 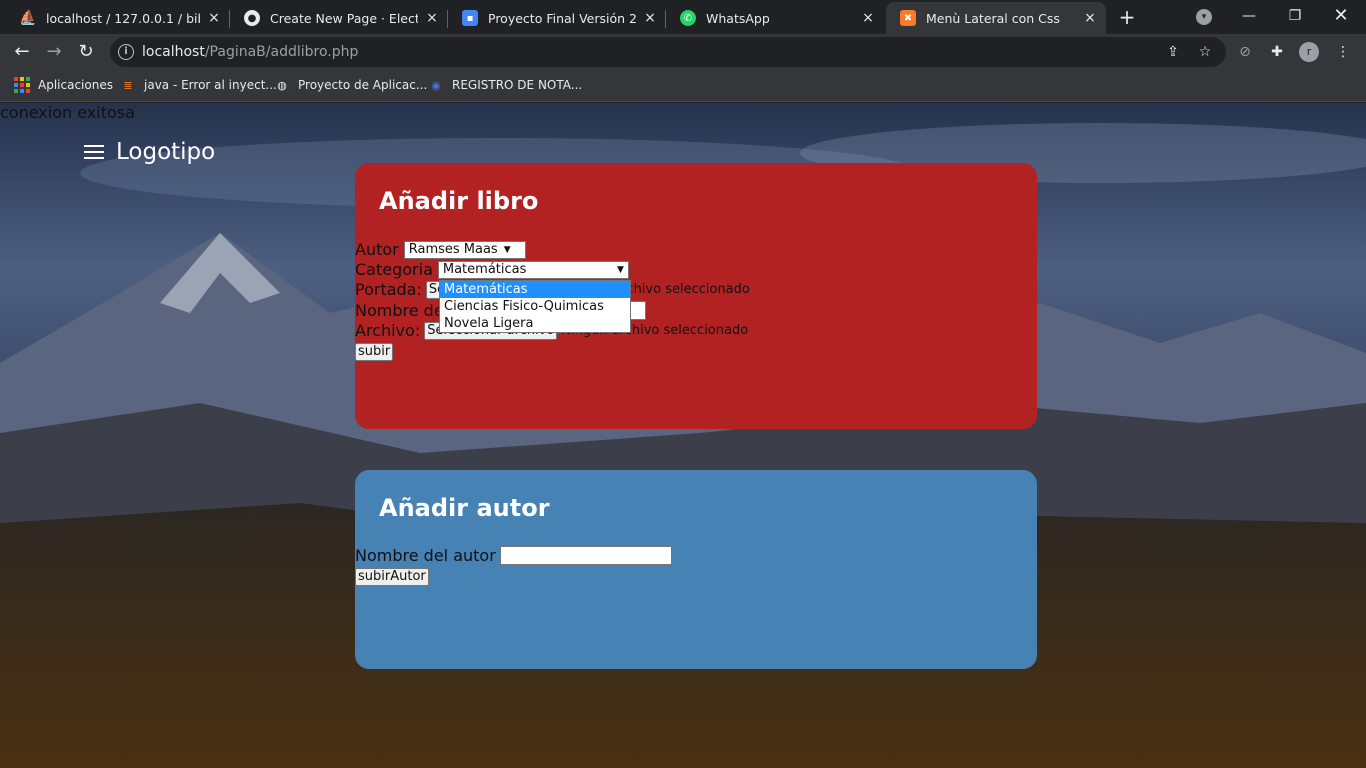 What do you see at coordinates (775, 18) in the screenshot?
I see `tab-whatsapp: ✆ WhatsApp ×` at bounding box center [775, 18].